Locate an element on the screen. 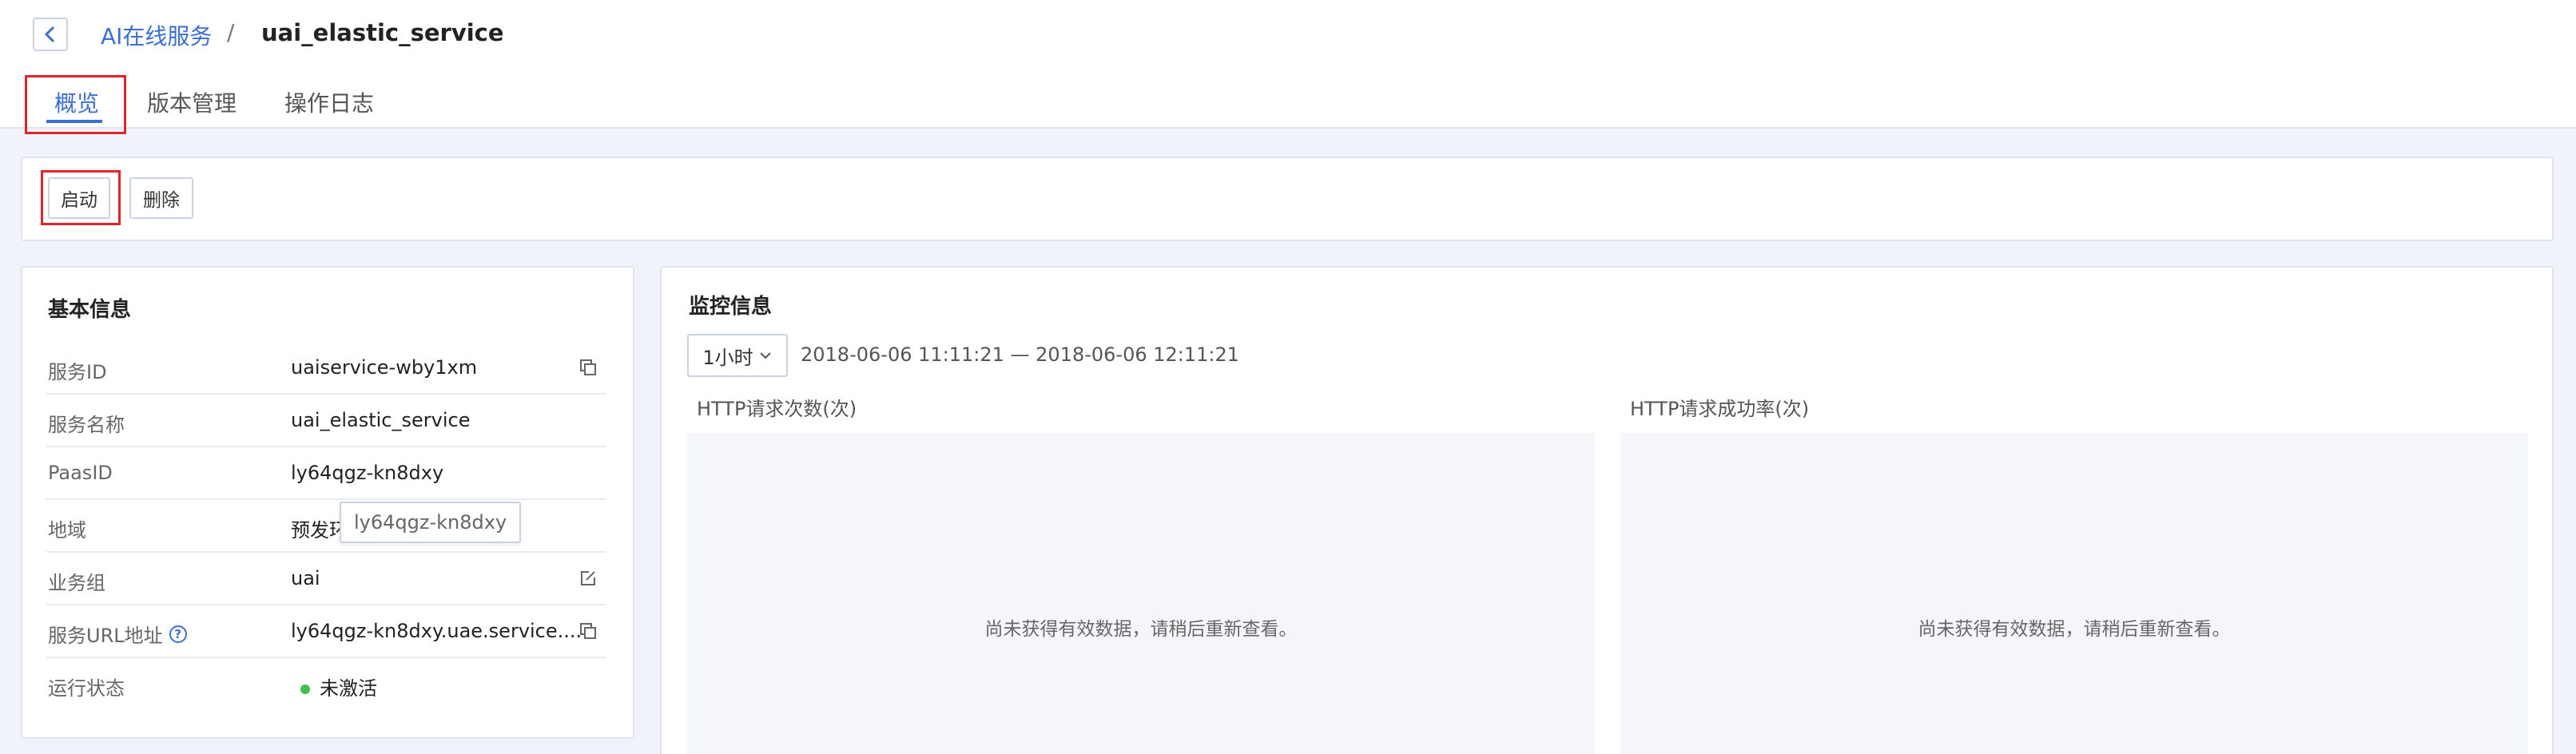  paas-id-tooltip: ly64qgz-kn8dxy is located at coordinates (431, 522).